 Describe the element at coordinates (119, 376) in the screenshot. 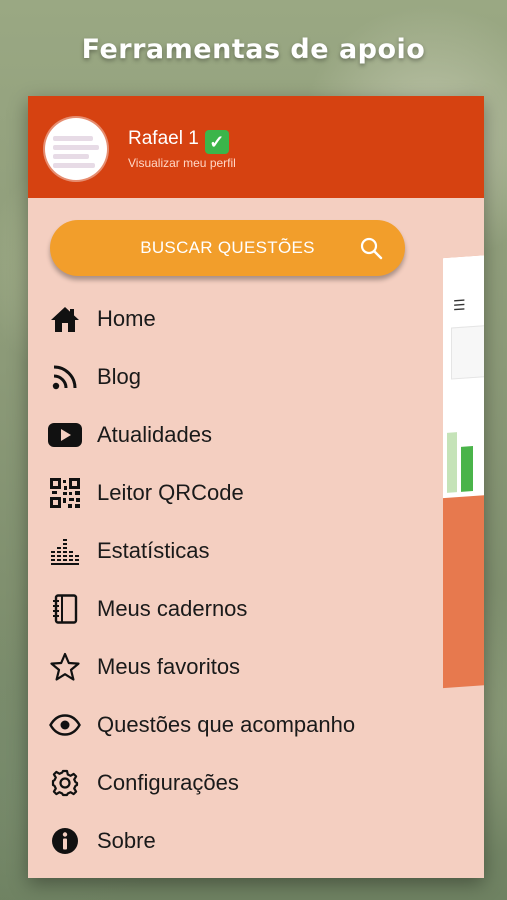

I see `menu-item-label: Blog` at that location.